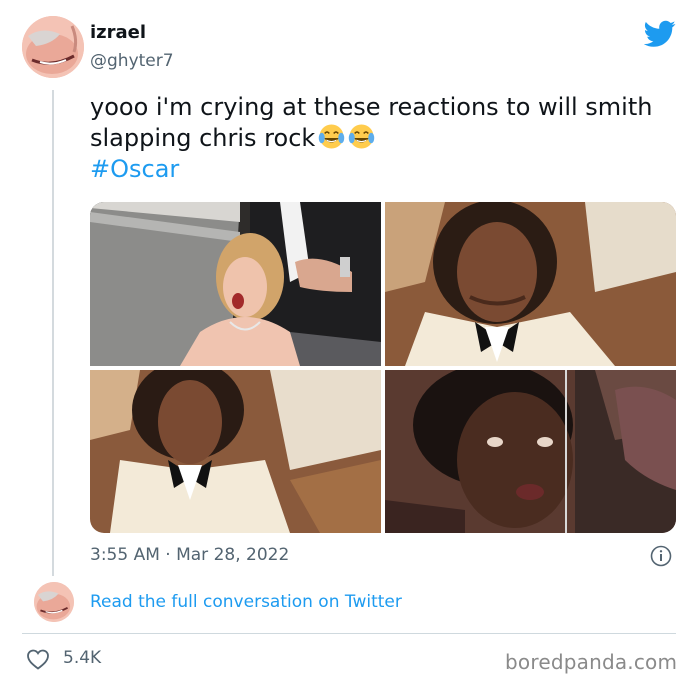 This screenshot has height=686, width=700. What do you see at coordinates (235, 451) in the screenshot?
I see `photo-man-white-tuxedo-staring` at bounding box center [235, 451].